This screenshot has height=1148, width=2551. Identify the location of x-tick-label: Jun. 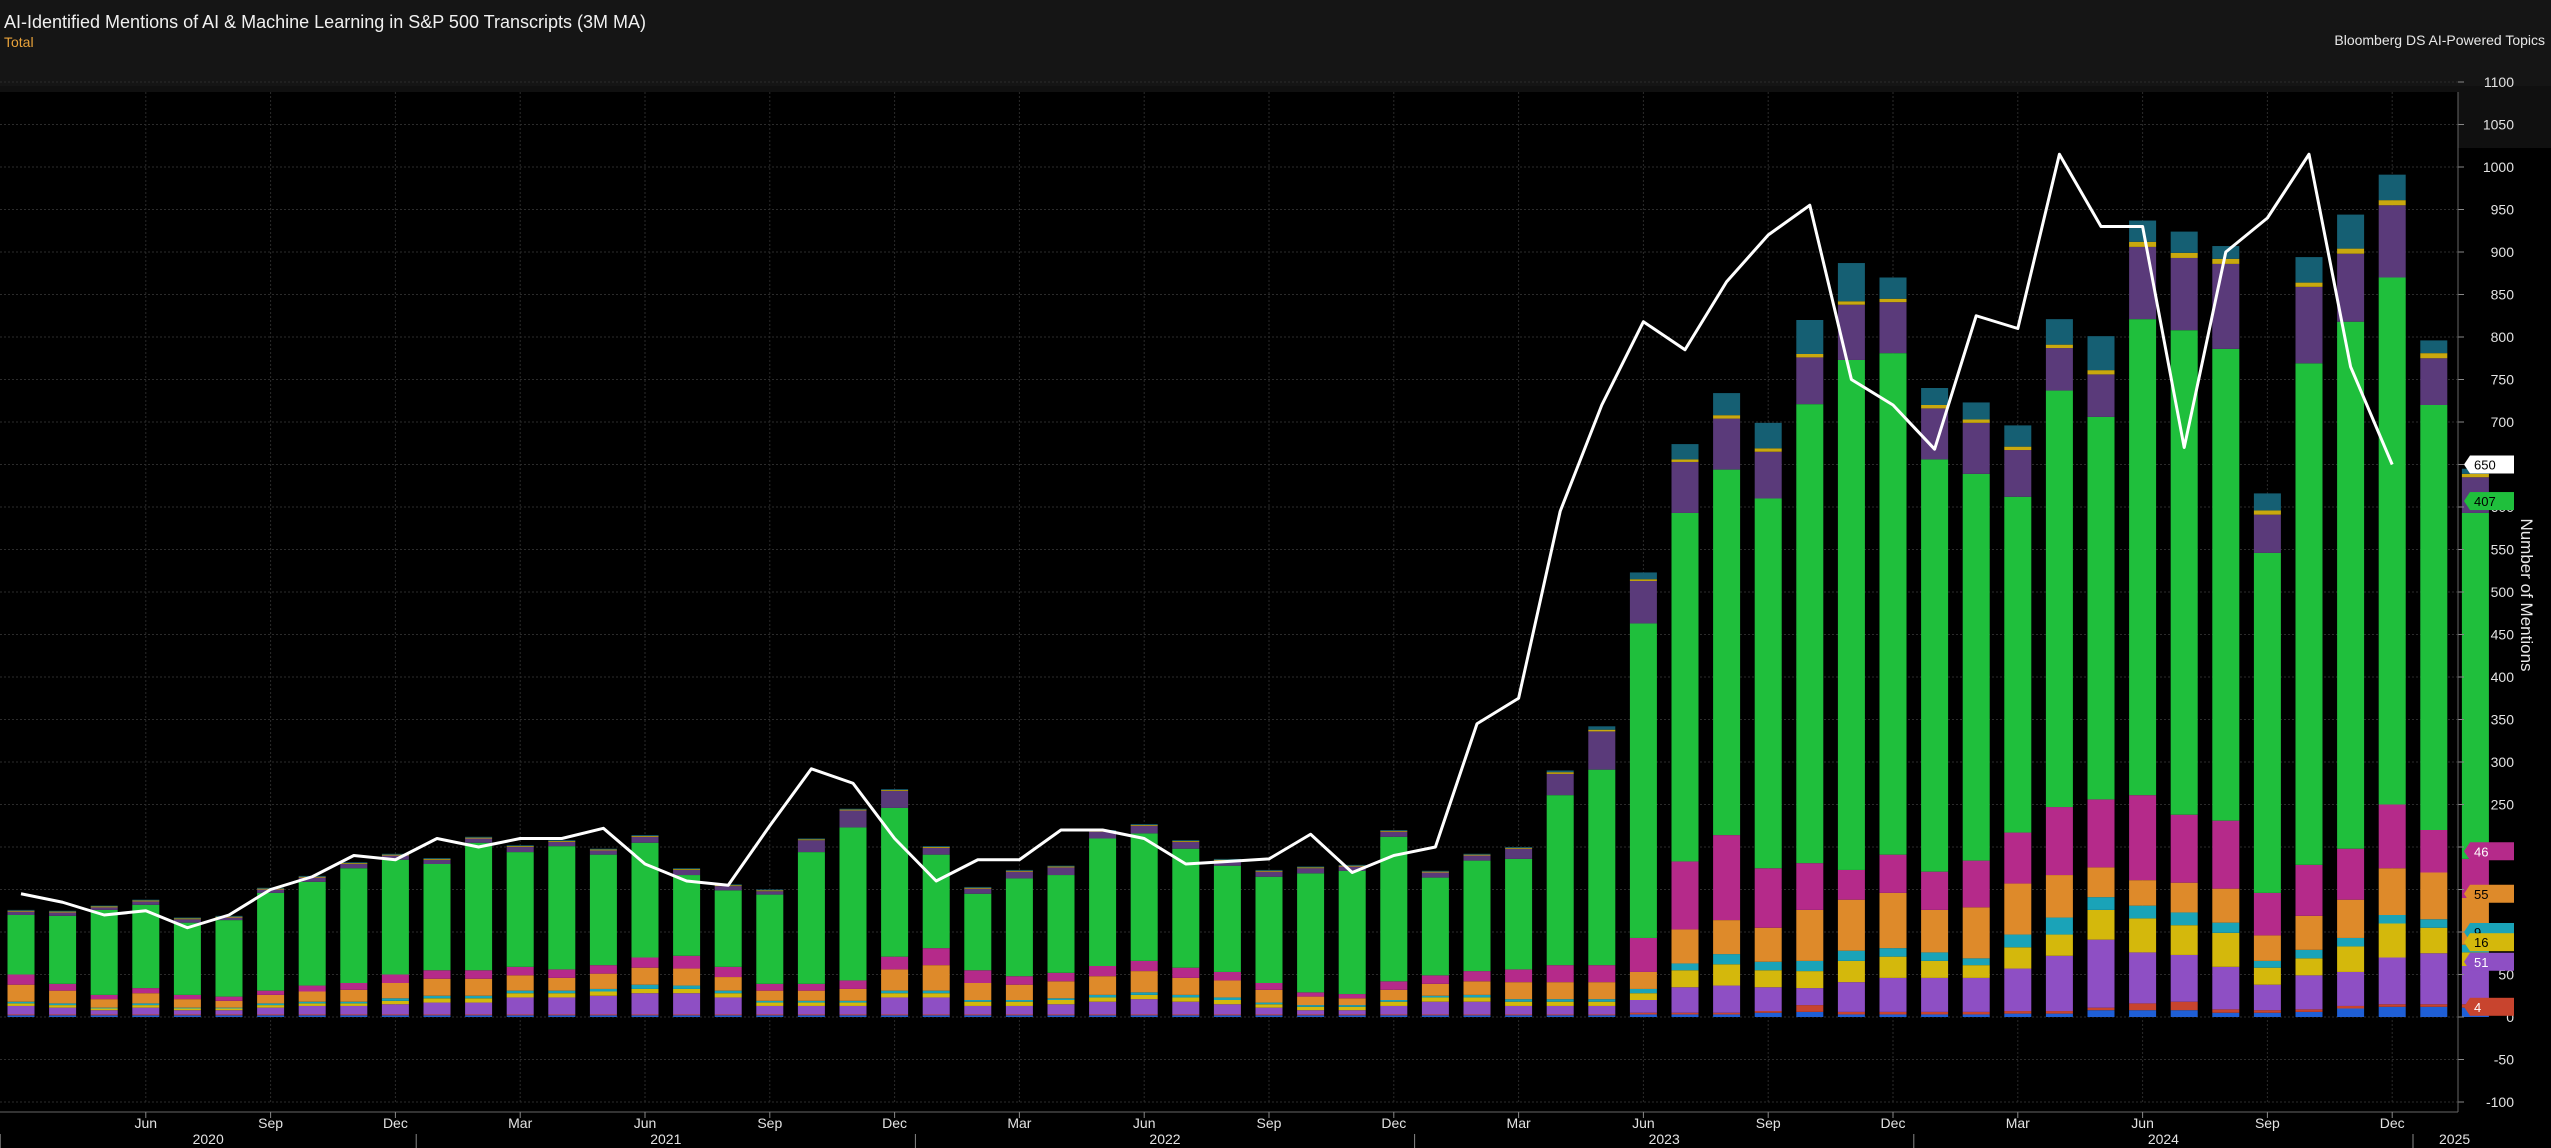
(146, 1123).